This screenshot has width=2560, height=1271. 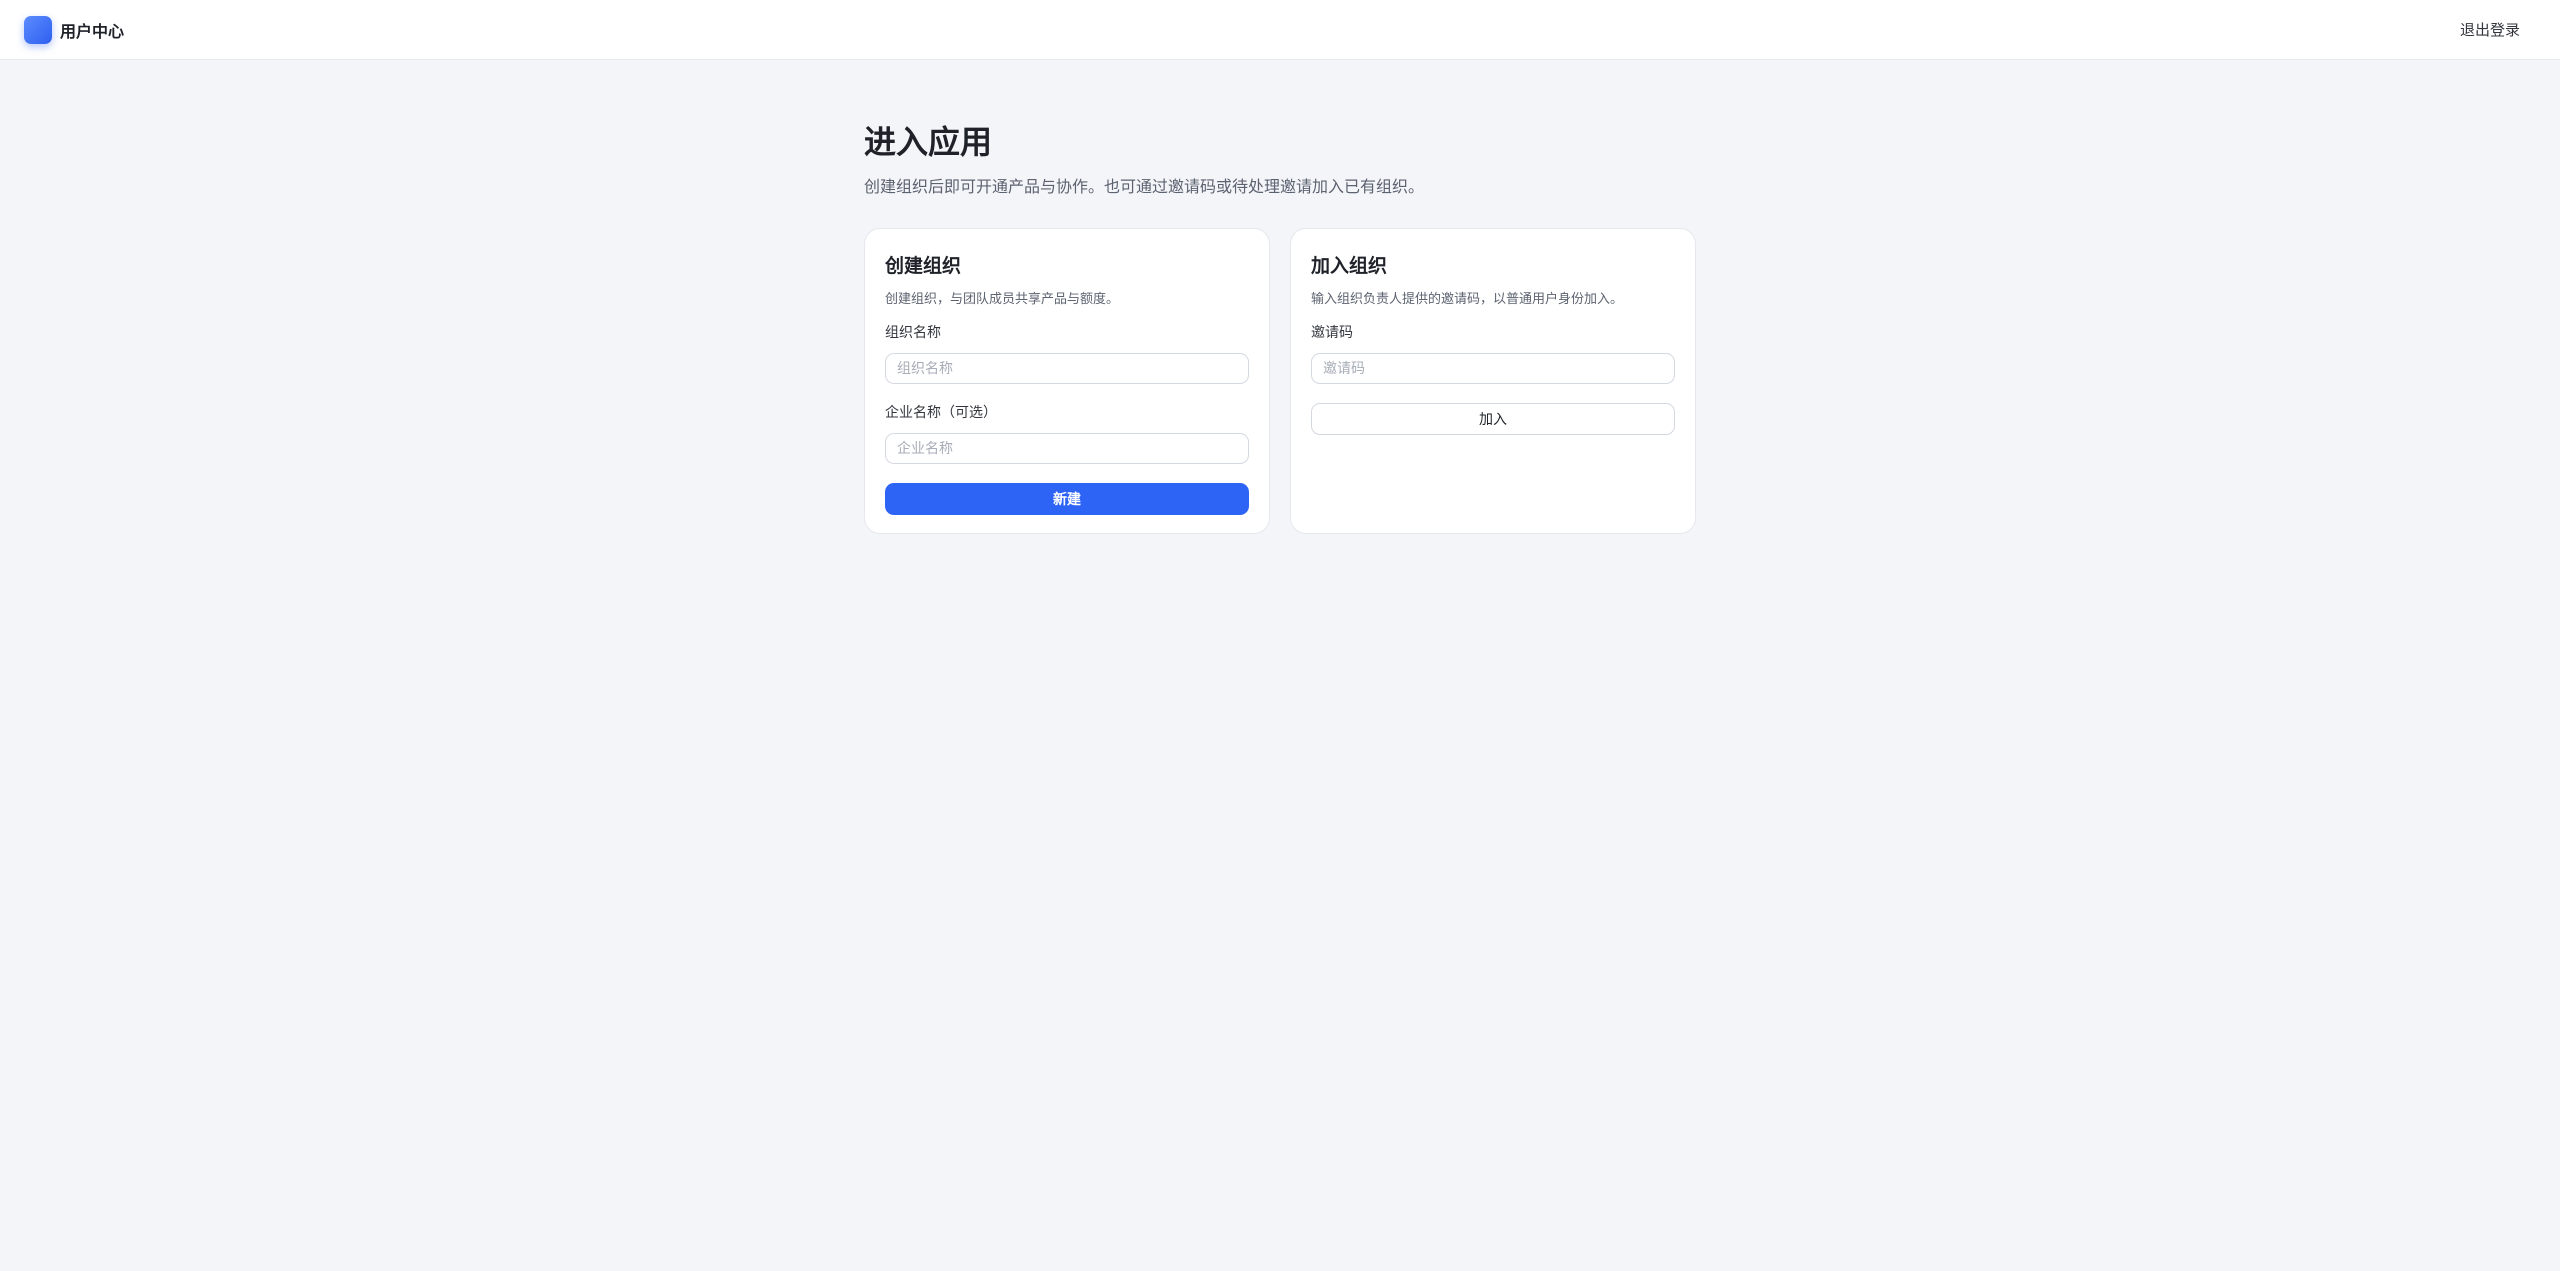 I want to click on join-org-button: 加入, so click(x=1493, y=419).